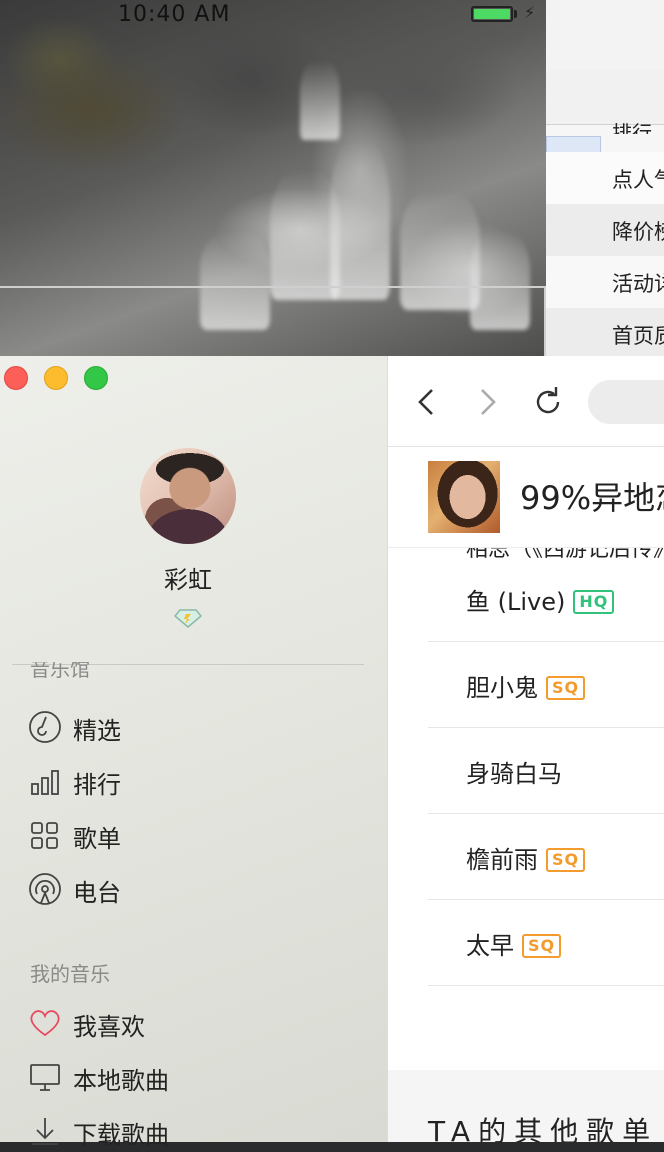 The width and height of the screenshot is (664, 1152). Describe the element at coordinates (174, 14) in the screenshot. I see `status-time: 10:40 AM` at that location.